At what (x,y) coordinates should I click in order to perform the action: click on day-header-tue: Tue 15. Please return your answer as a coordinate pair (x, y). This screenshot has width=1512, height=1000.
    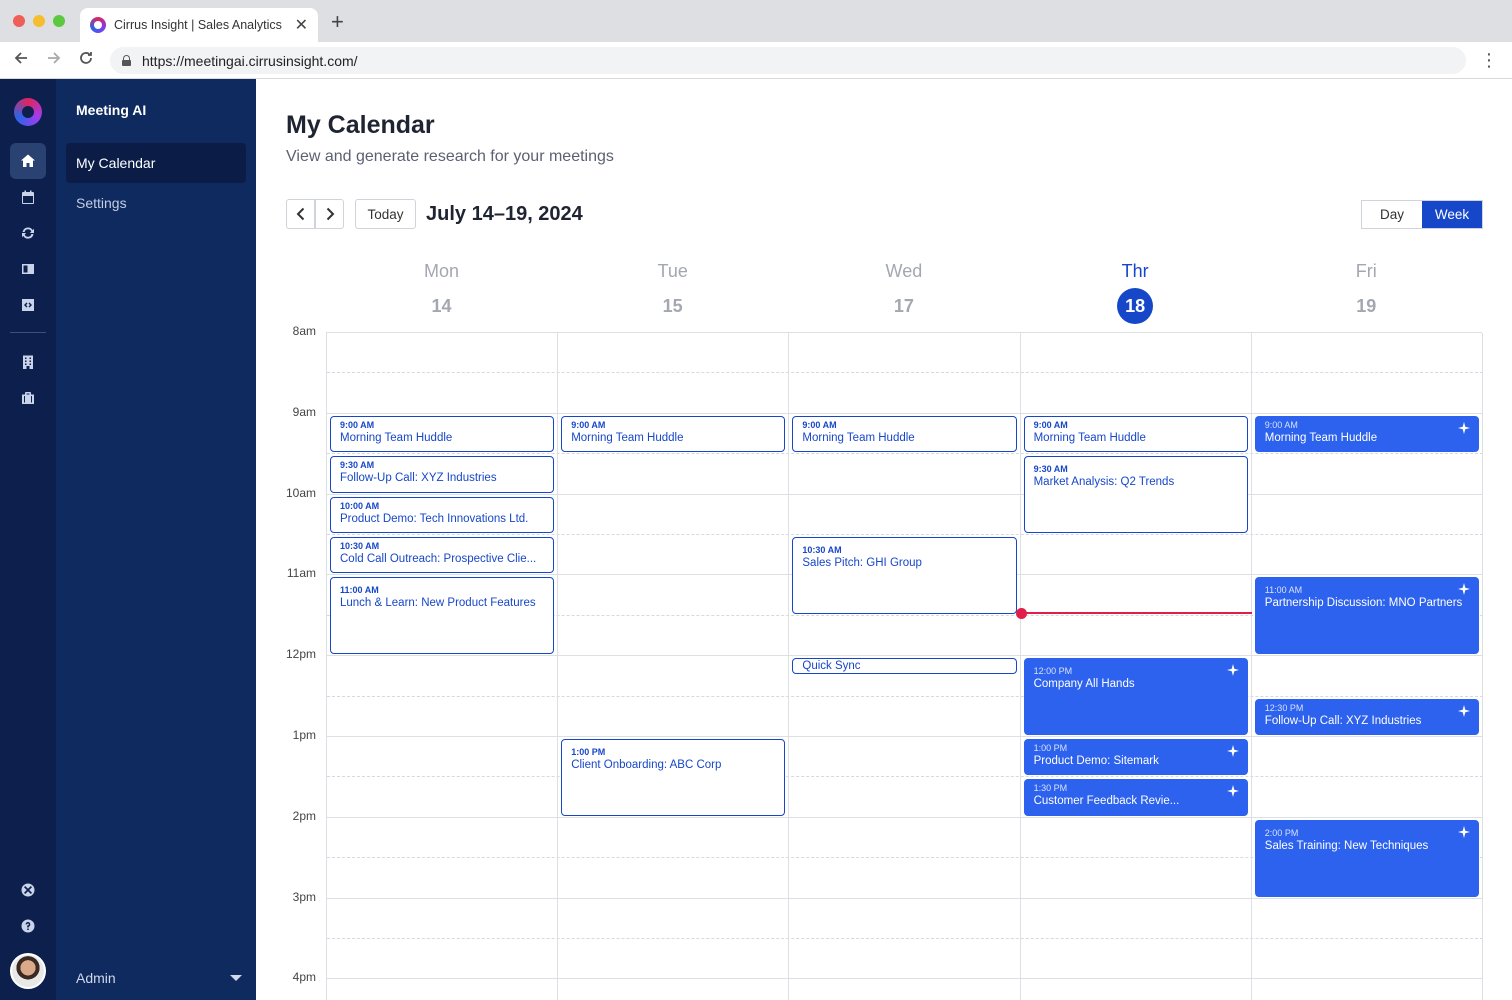
    Looking at the image, I should click on (672, 292).